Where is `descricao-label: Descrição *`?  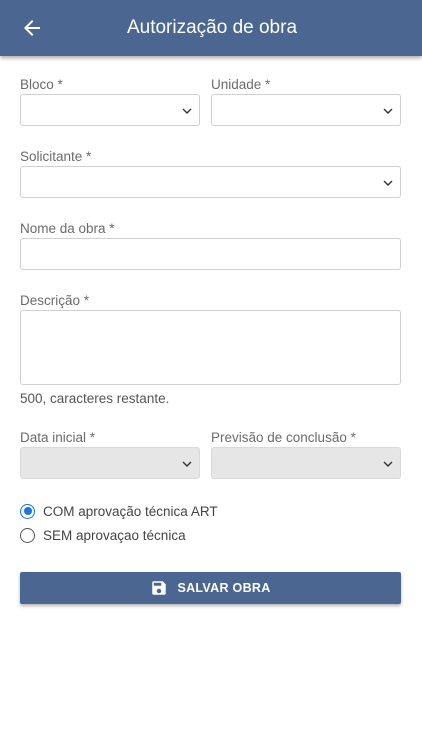
descricao-label: Descrição * is located at coordinates (55, 300).